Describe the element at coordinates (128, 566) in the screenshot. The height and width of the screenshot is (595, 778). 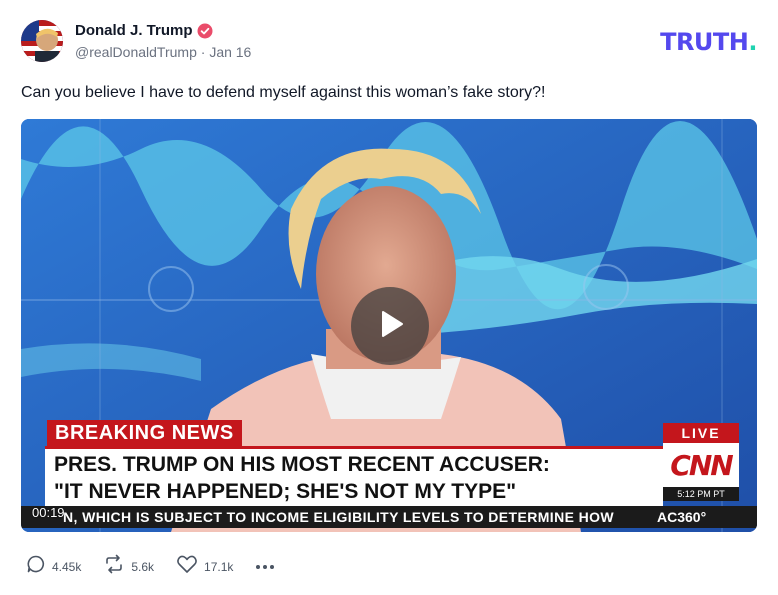
I see `retruth-button: 5.6k` at that location.